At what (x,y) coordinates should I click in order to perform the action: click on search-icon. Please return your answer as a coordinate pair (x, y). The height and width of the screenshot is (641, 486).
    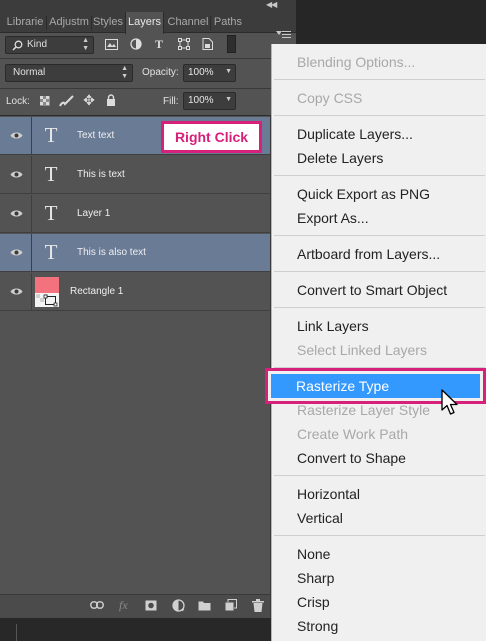
    Looking at the image, I should click on (17, 45).